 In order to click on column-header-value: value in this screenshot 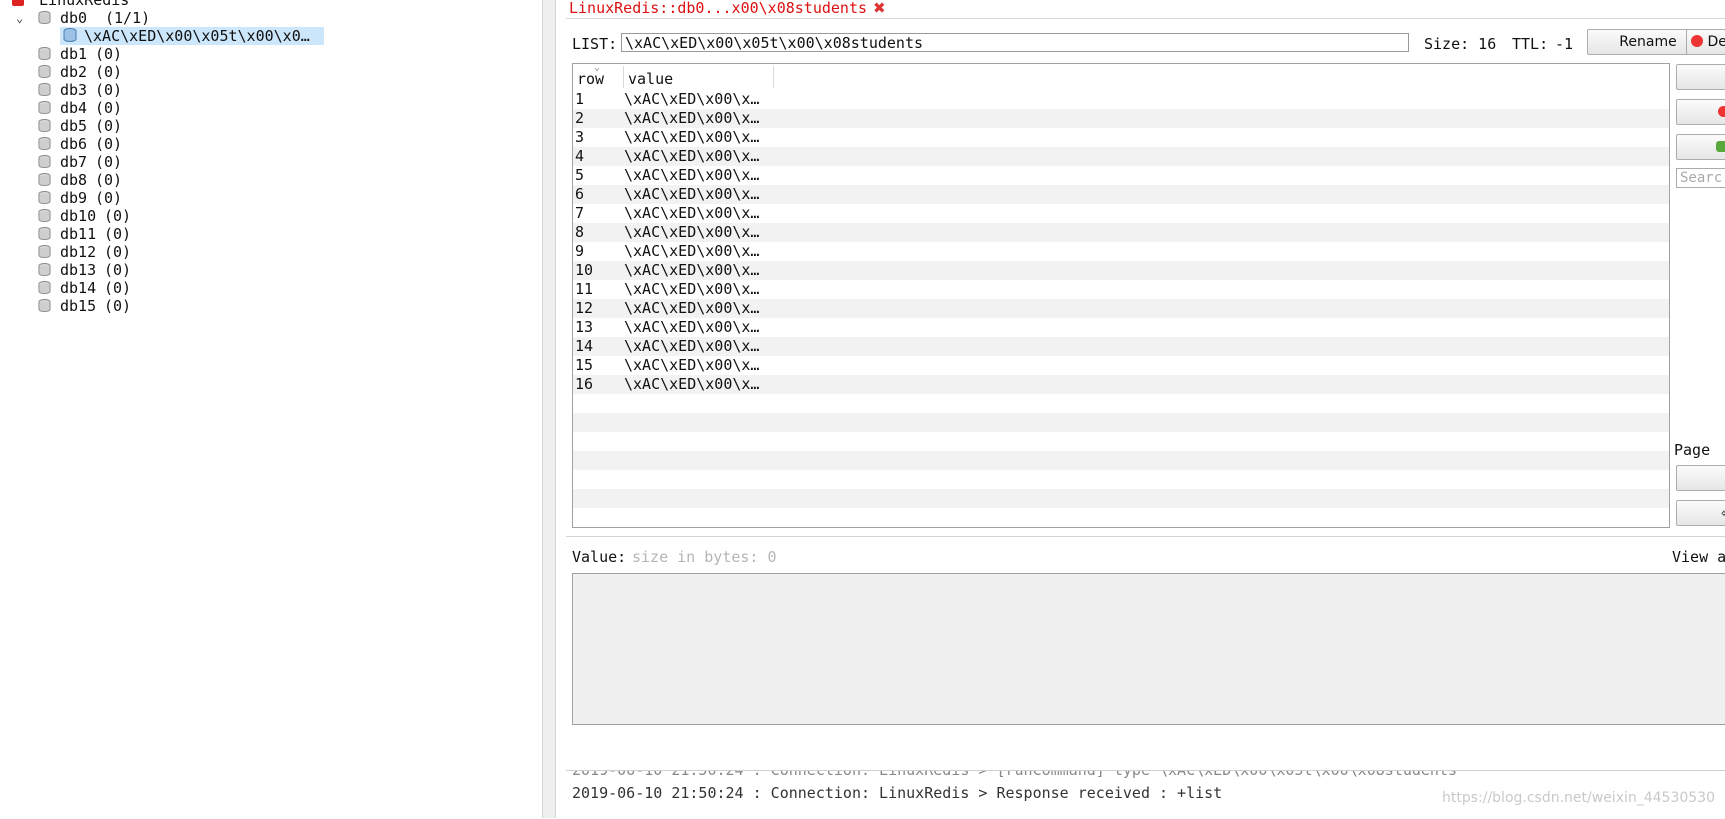, I will do `click(650, 79)`.